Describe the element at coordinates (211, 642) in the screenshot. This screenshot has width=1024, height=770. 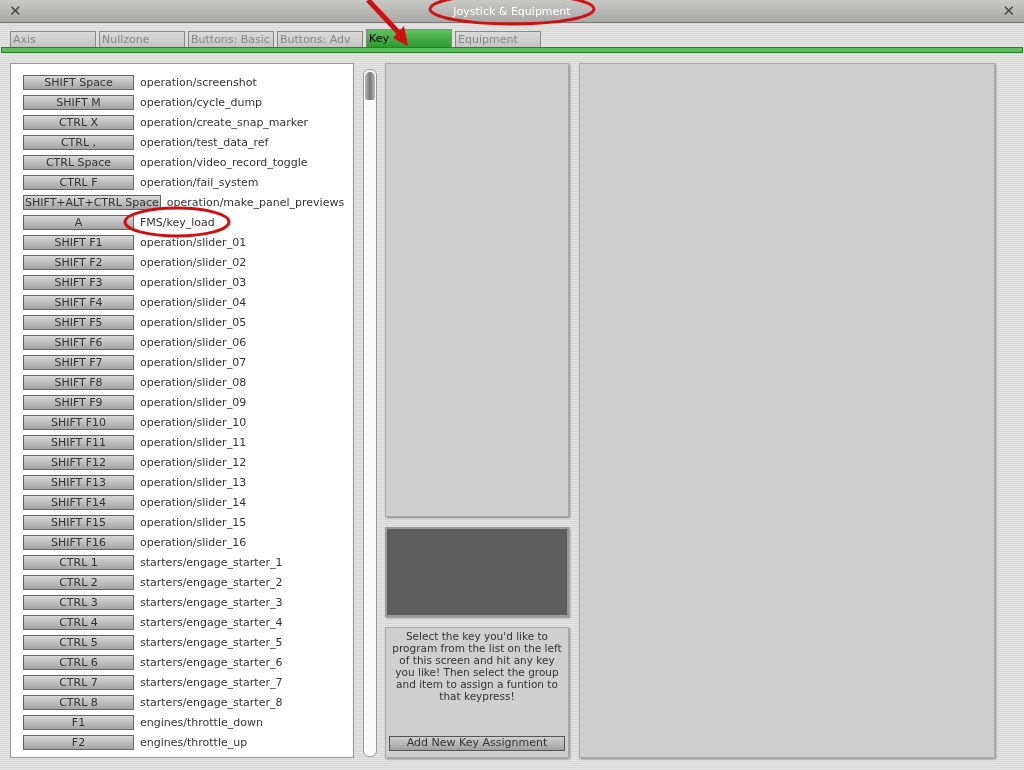
I see `command-label: starters/engage_starter_5` at that location.